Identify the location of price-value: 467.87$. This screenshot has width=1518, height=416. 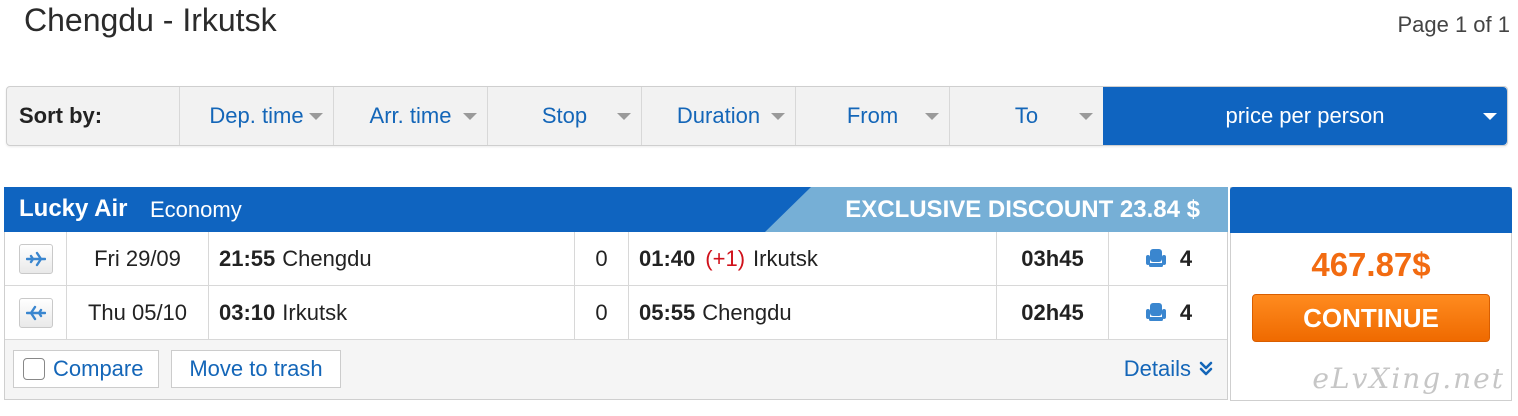
(1371, 264).